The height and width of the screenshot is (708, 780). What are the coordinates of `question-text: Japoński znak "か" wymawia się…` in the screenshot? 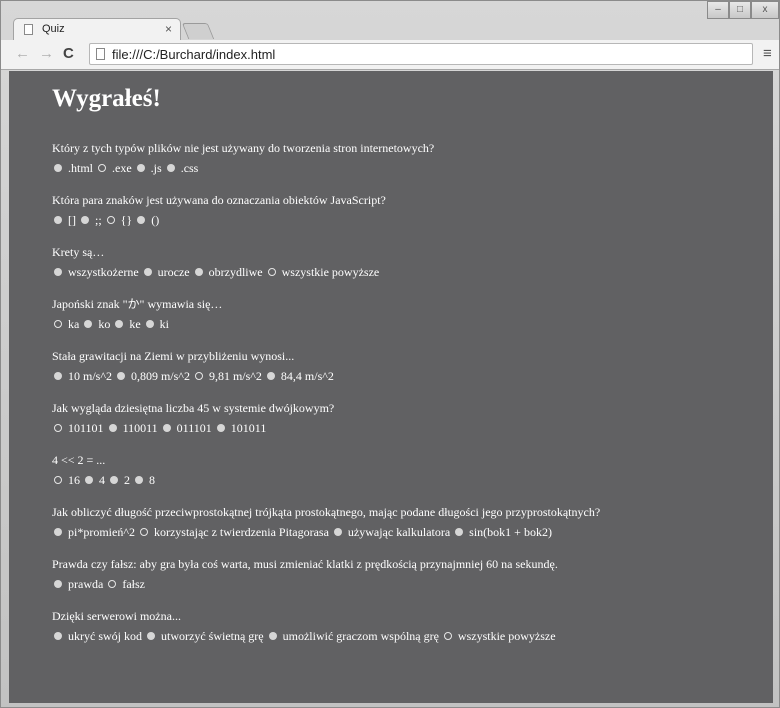 It's located at (137, 304).